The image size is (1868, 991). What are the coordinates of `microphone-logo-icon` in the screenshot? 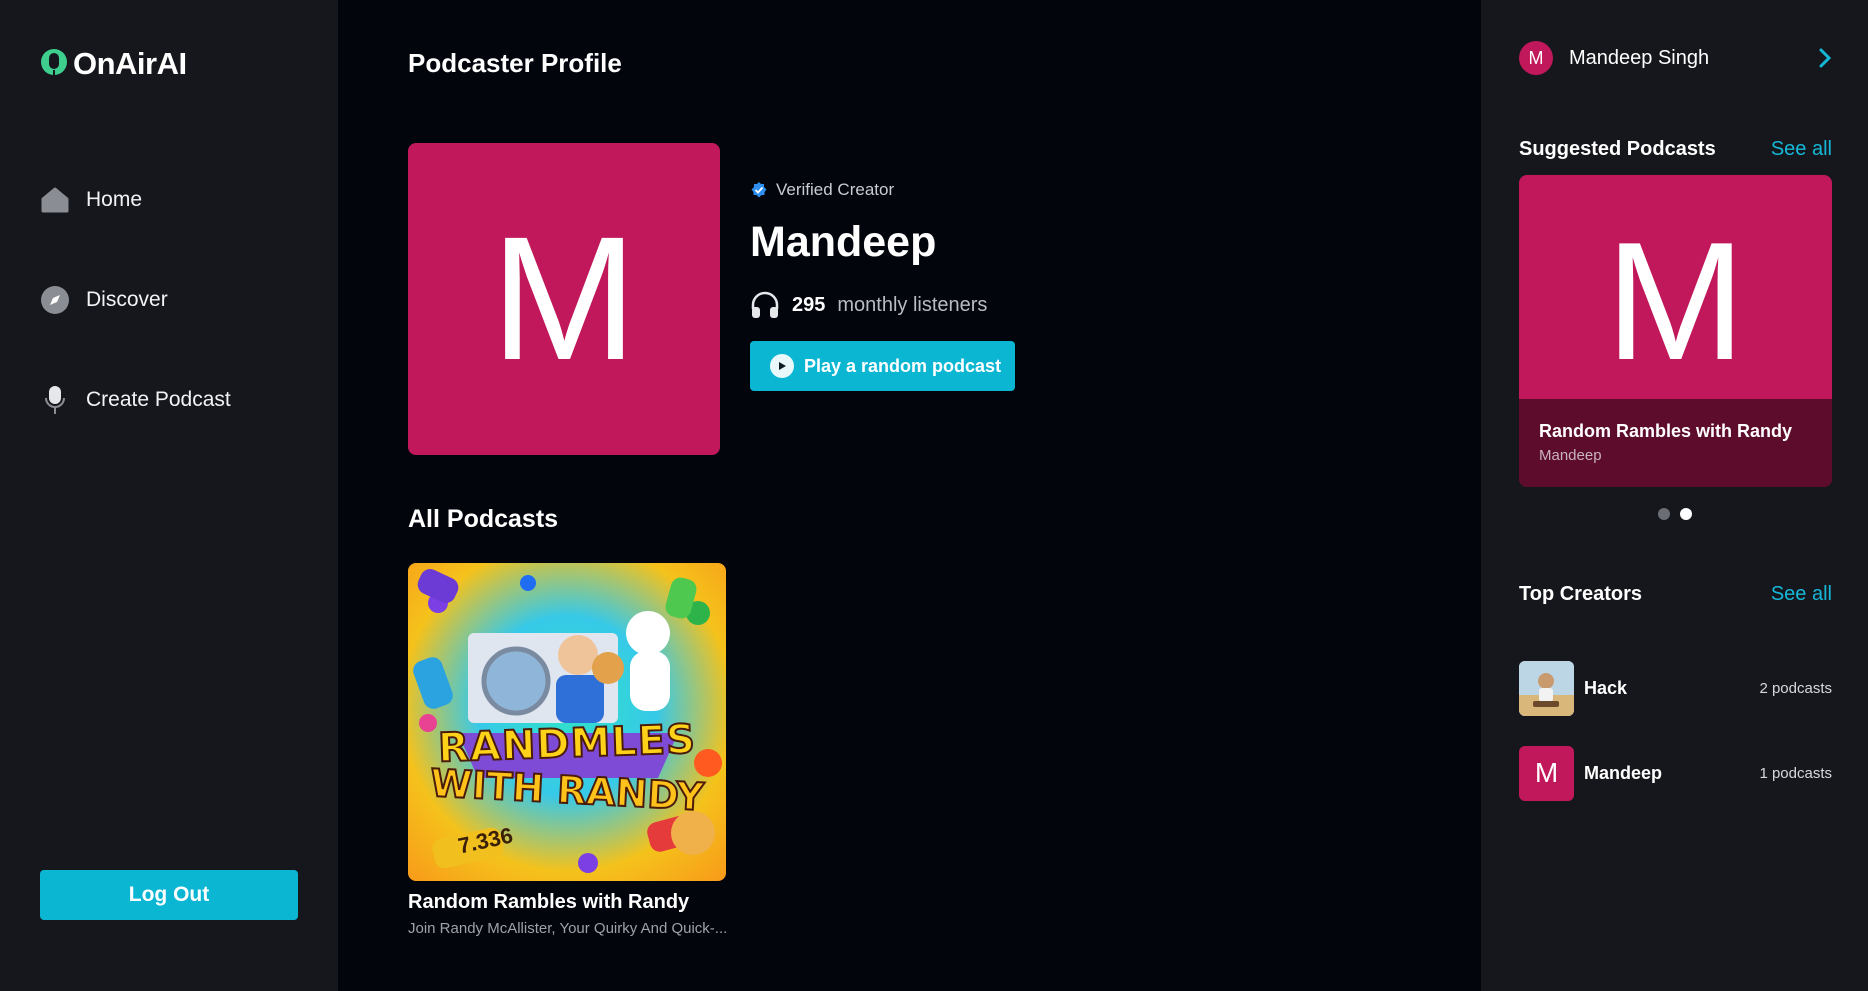 It's located at (54, 62).